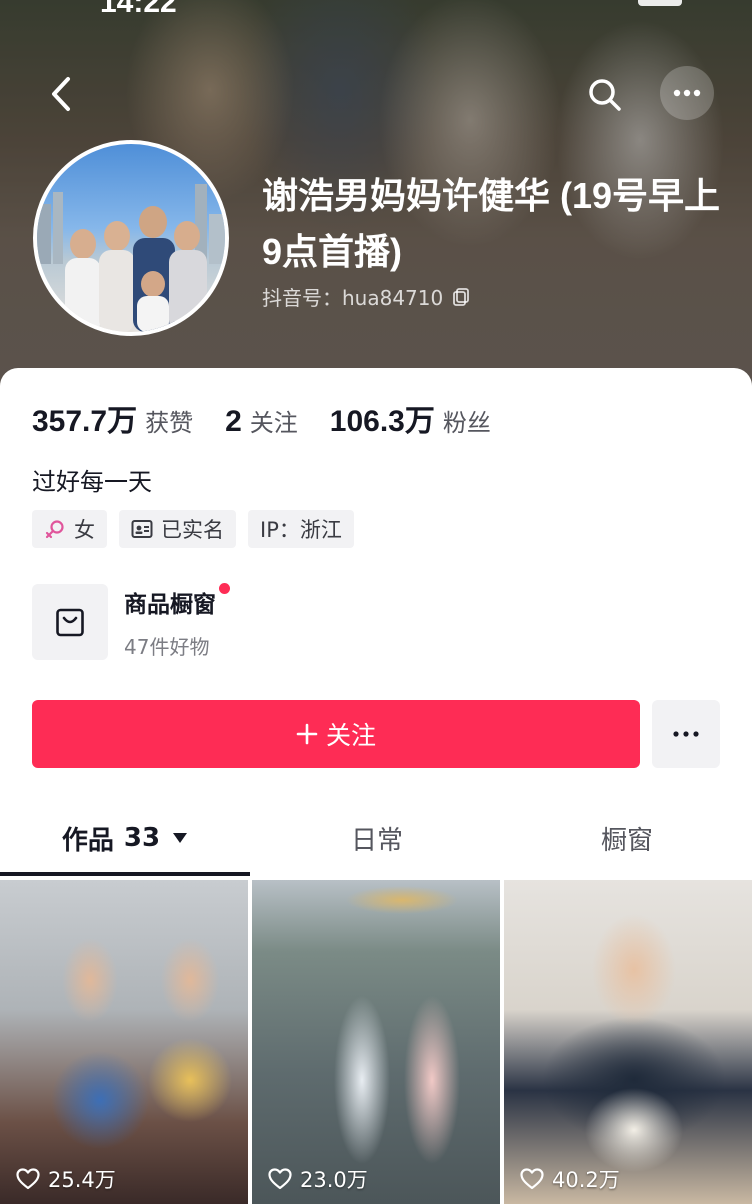 The height and width of the screenshot is (1204, 752). Describe the element at coordinates (131, 258) in the screenshot. I see `avatar-family-photo` at that location.